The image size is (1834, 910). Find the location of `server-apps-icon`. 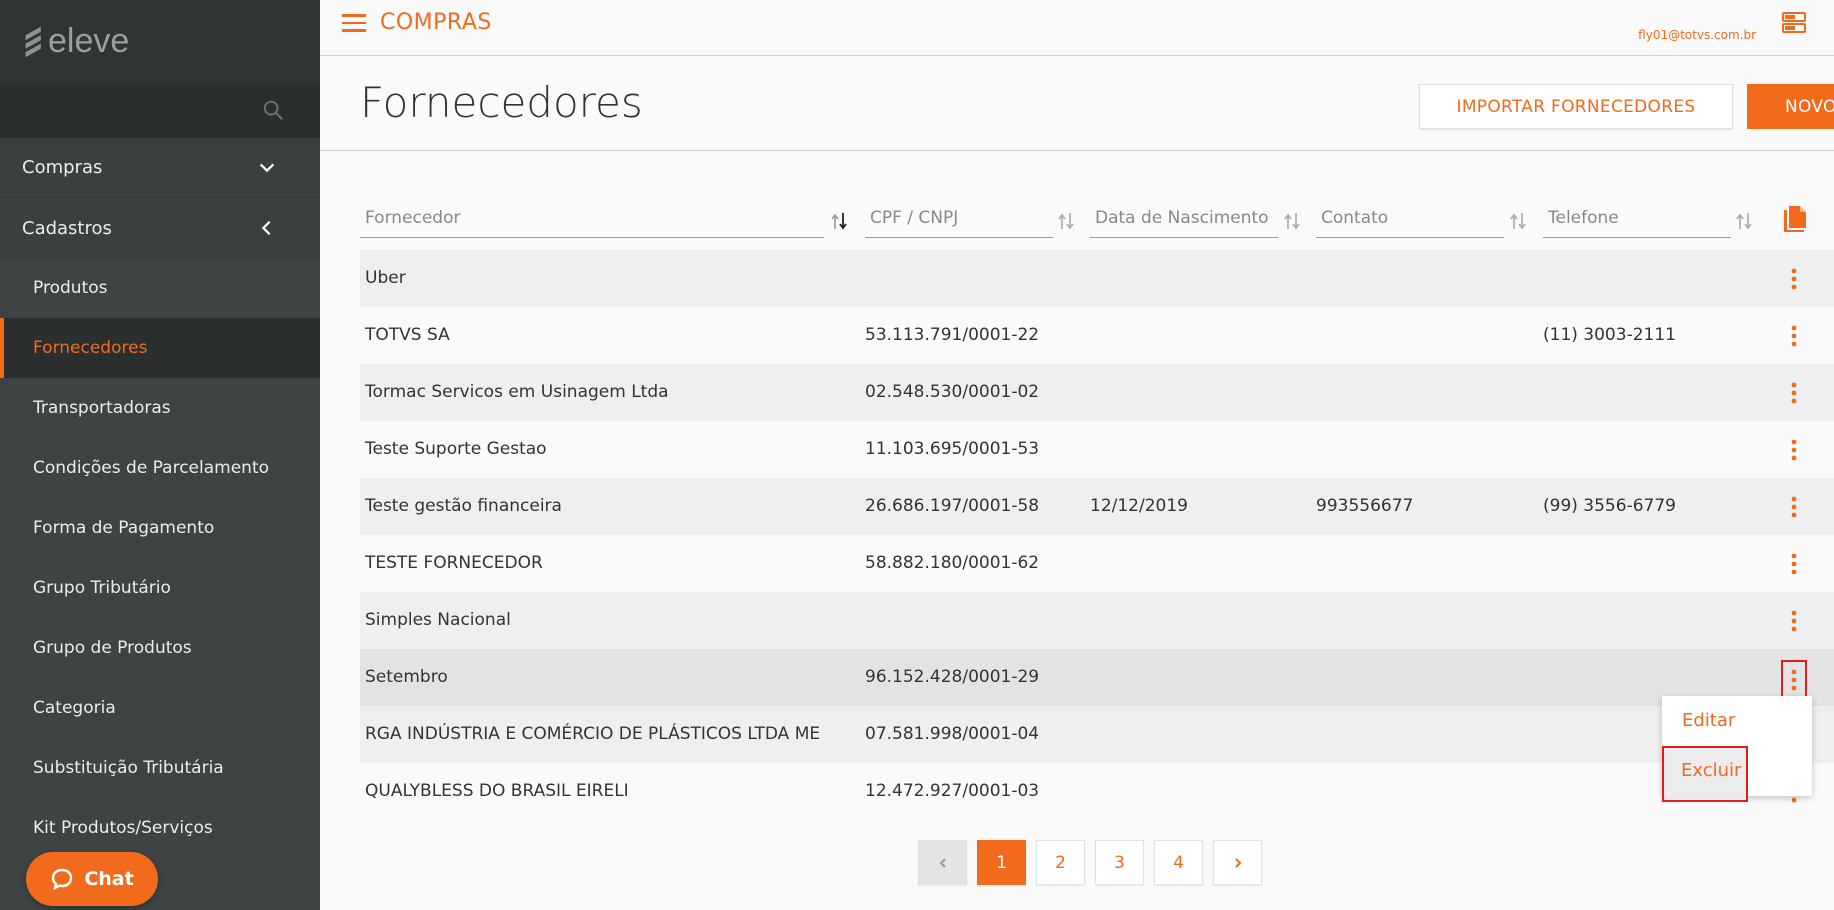

server-apps-icon is located at coordinates (1794, 23).